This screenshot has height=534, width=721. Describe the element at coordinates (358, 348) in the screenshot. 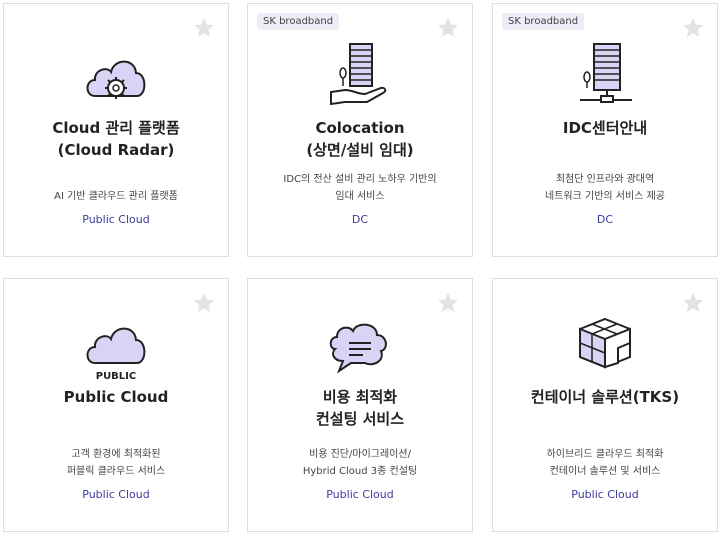

I see `chat-bubble-icon` at that location.